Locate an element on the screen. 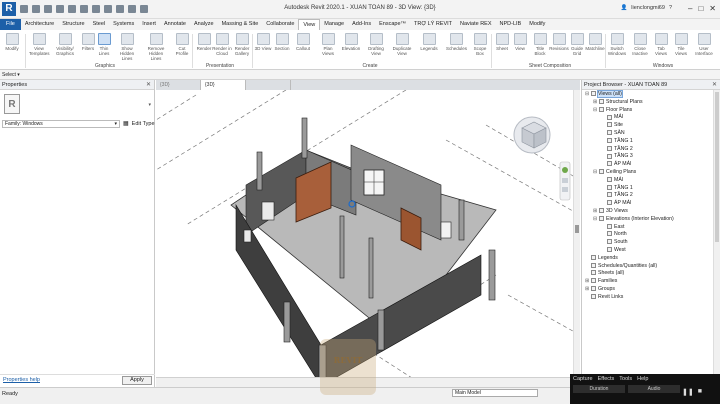  tree-node: Site is located at coordinates (648, 126).